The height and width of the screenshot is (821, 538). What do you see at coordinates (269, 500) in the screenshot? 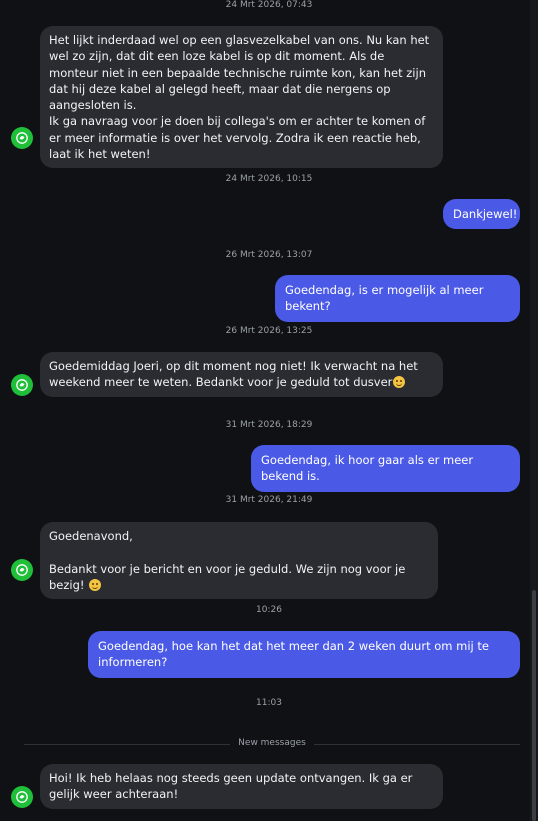
I see `message-timestamp: 31 Mrt 2026, 21:49` at bounding box center [269, 500].